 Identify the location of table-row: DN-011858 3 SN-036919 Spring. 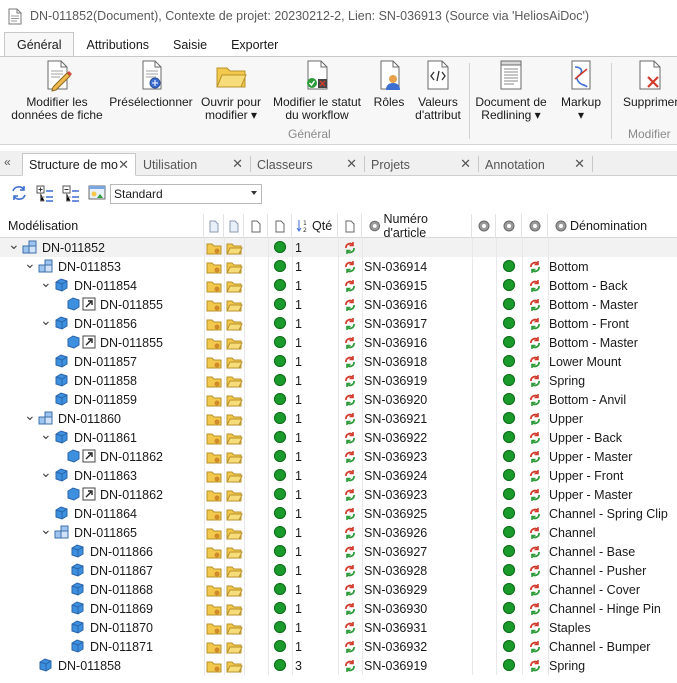
(338, 665).